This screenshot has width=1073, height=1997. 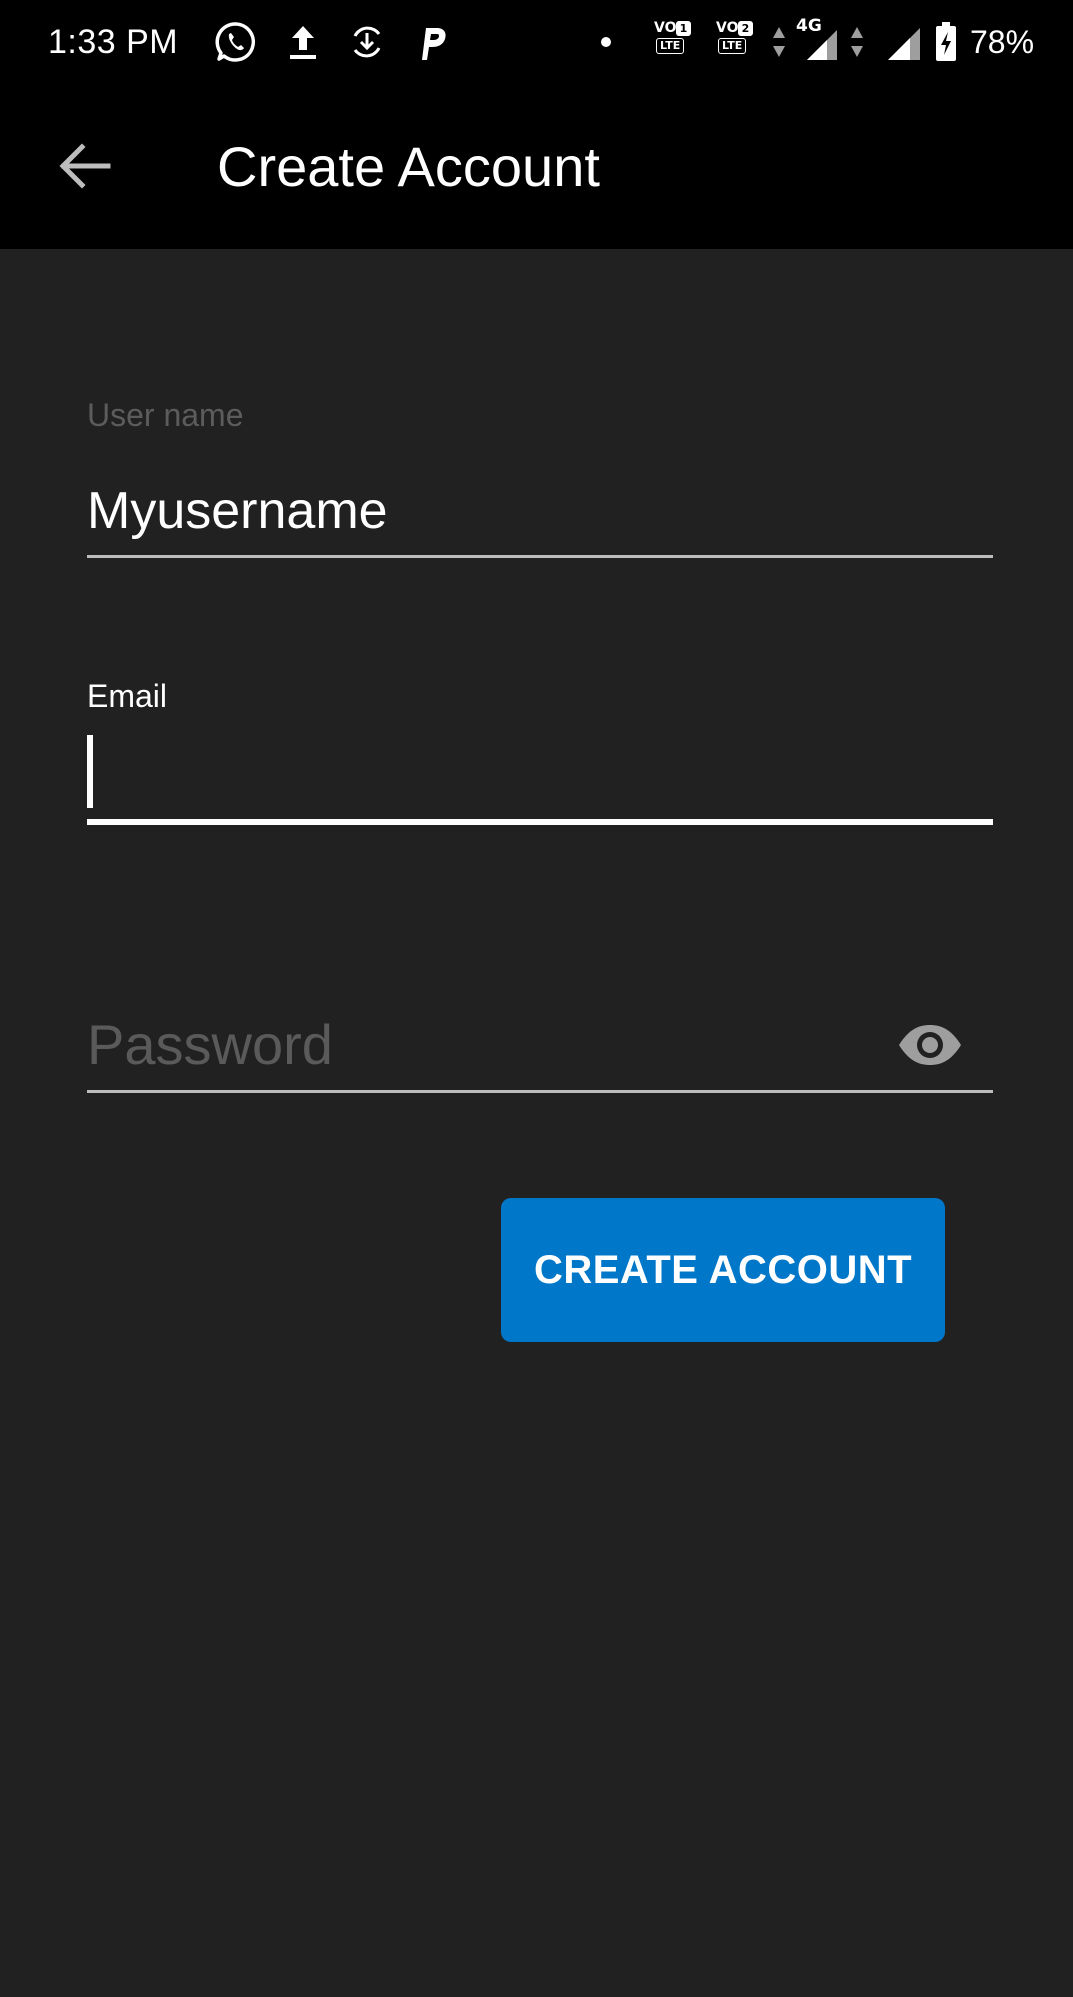 I want to click on username-input, so click(x=540, y=511).